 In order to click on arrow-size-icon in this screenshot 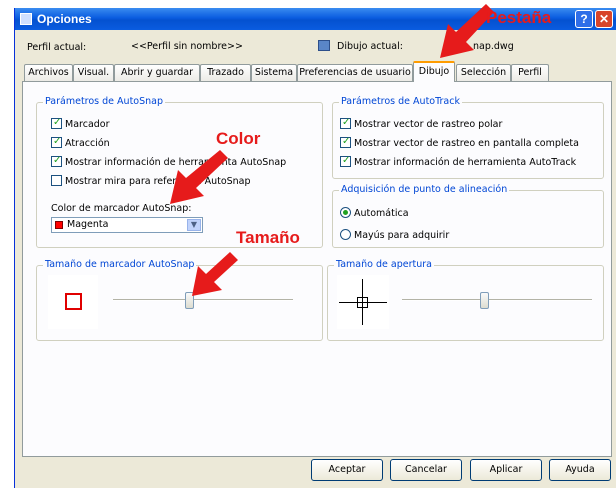, I will do `click(215, 274)`.